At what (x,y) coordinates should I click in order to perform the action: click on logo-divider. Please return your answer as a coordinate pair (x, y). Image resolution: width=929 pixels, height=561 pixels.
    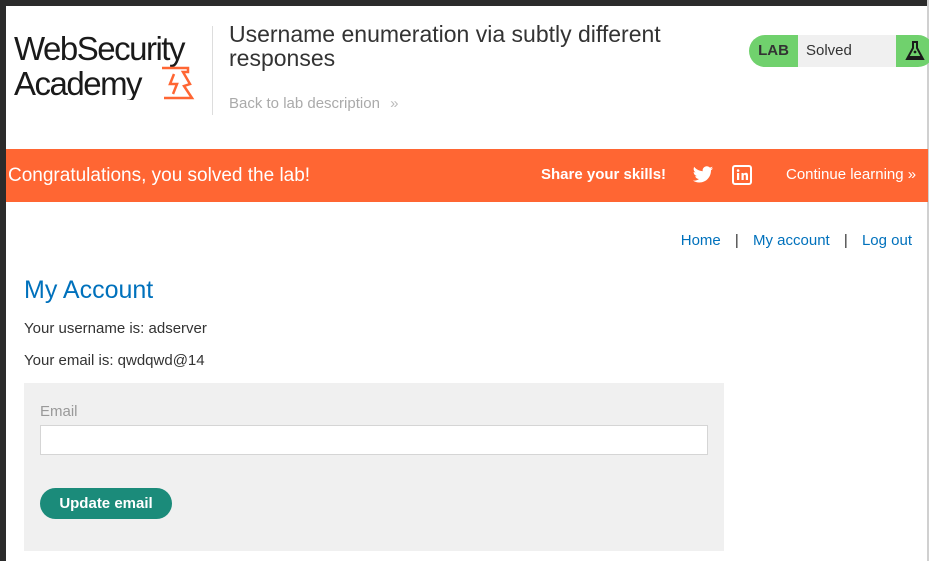
    Looking at the image, I should click on (212, 70).